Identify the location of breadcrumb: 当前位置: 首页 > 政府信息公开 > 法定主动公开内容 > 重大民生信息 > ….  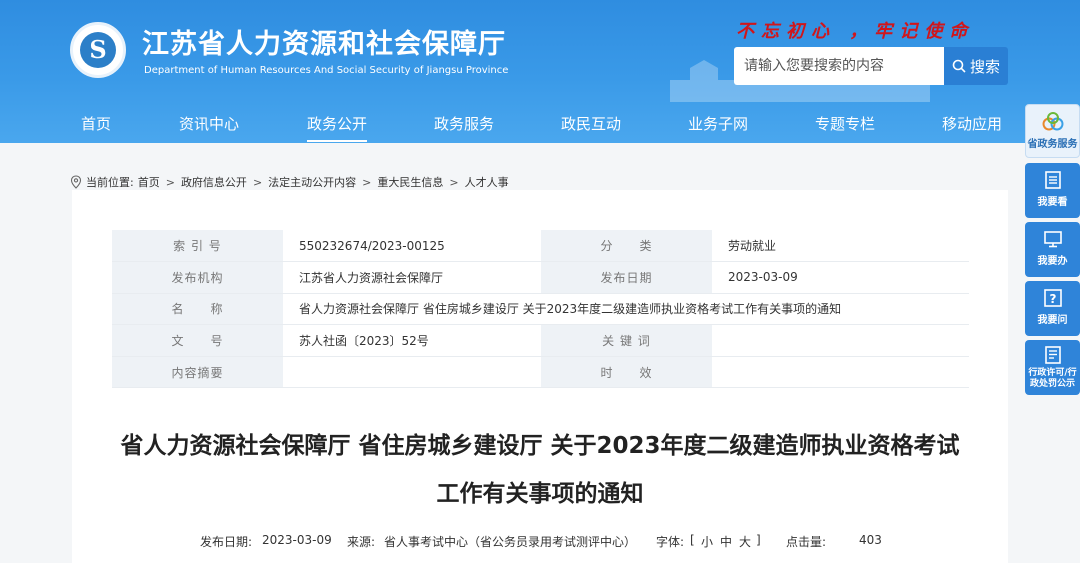
(289, 182).